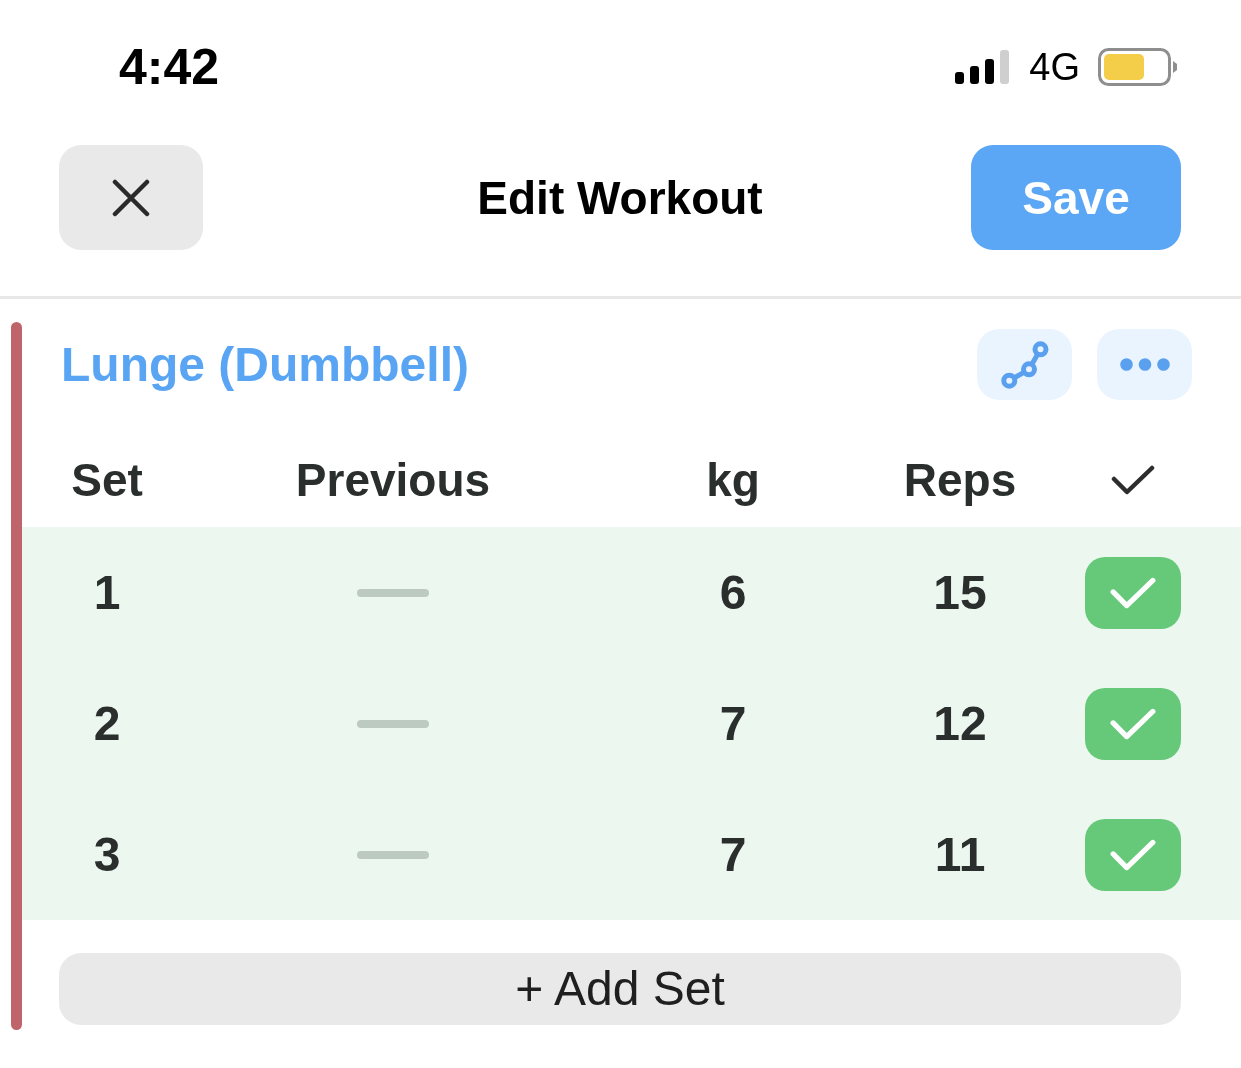 The height and width of the screenshot is (1068, 1241). Describe the element at coordinates (1138, 67) in the screenshot. I see `battery-icon` at that location.